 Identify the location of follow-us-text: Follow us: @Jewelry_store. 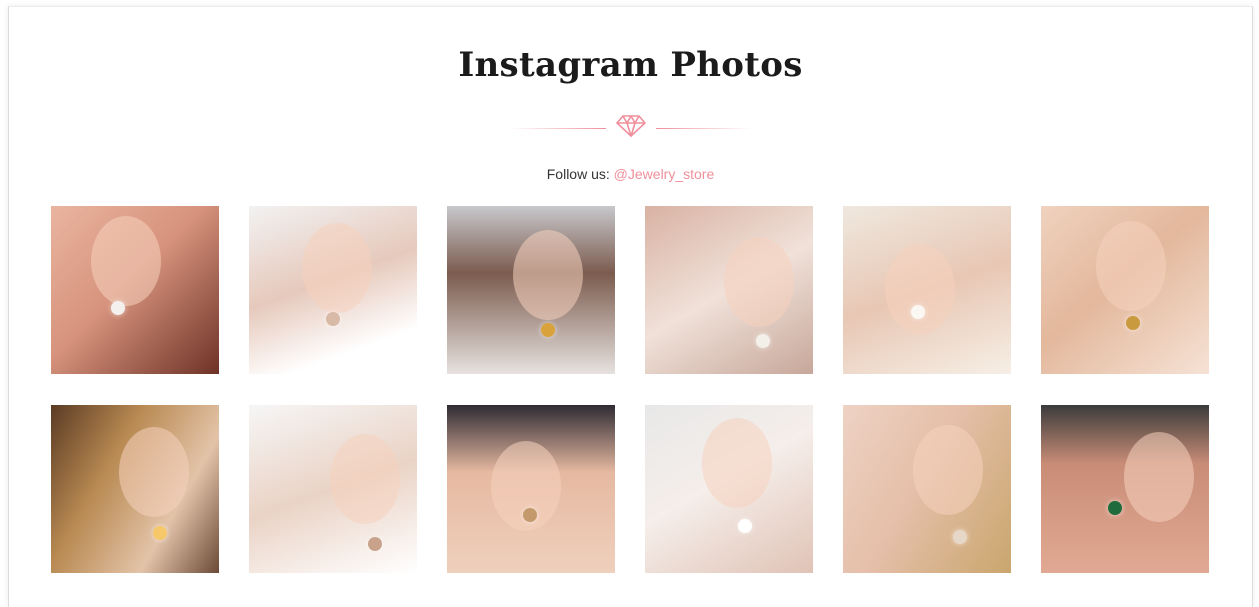
(630, 174).